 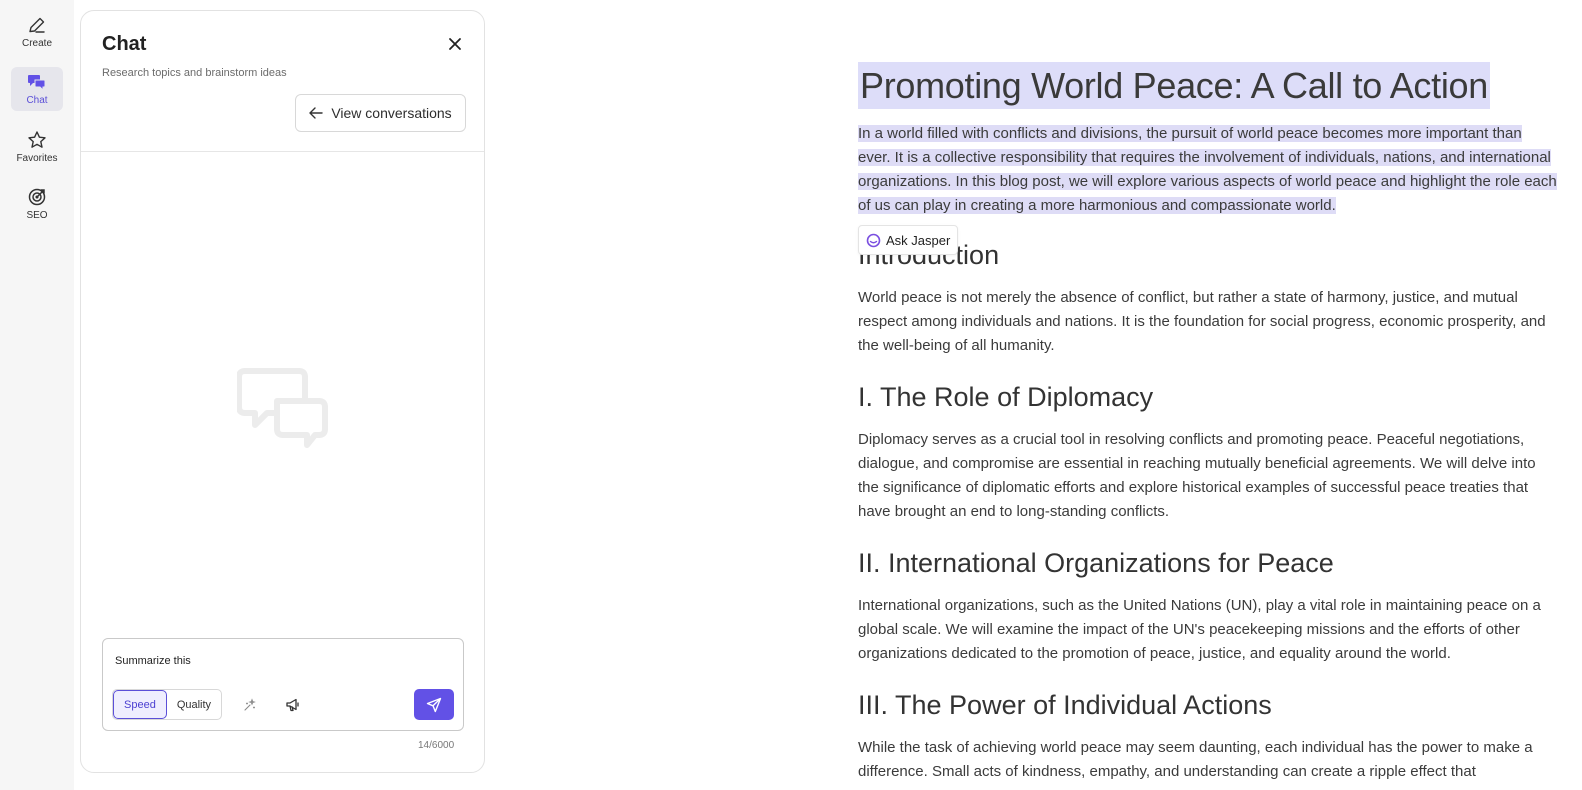 I want to click on star-icon, so click(x=37, y=139).